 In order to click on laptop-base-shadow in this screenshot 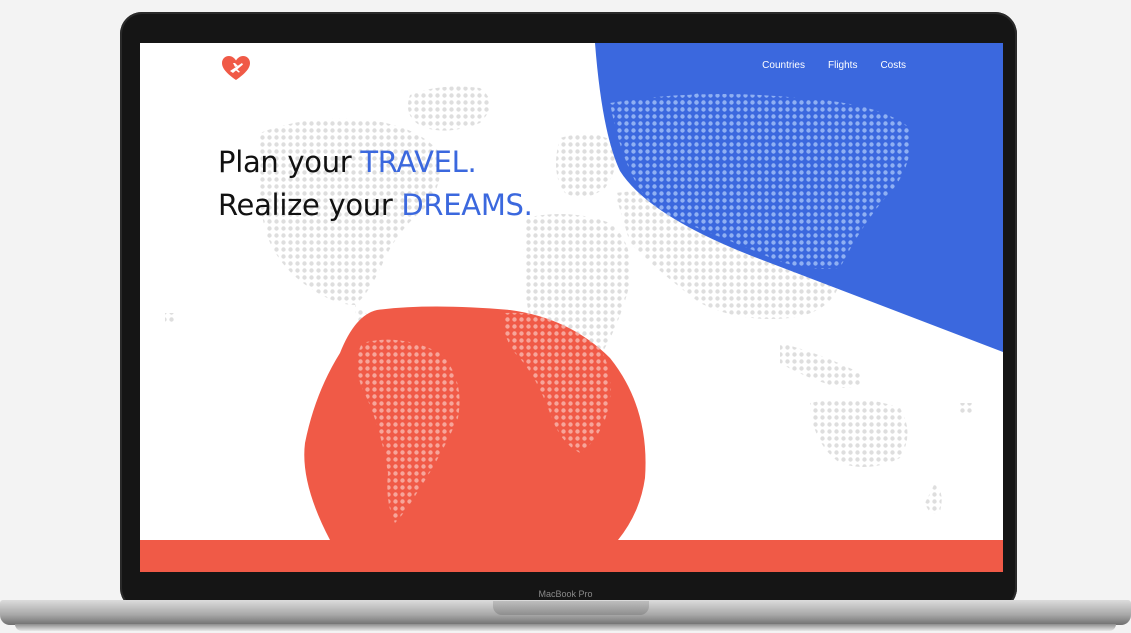, I will do `click(565, 627)`.